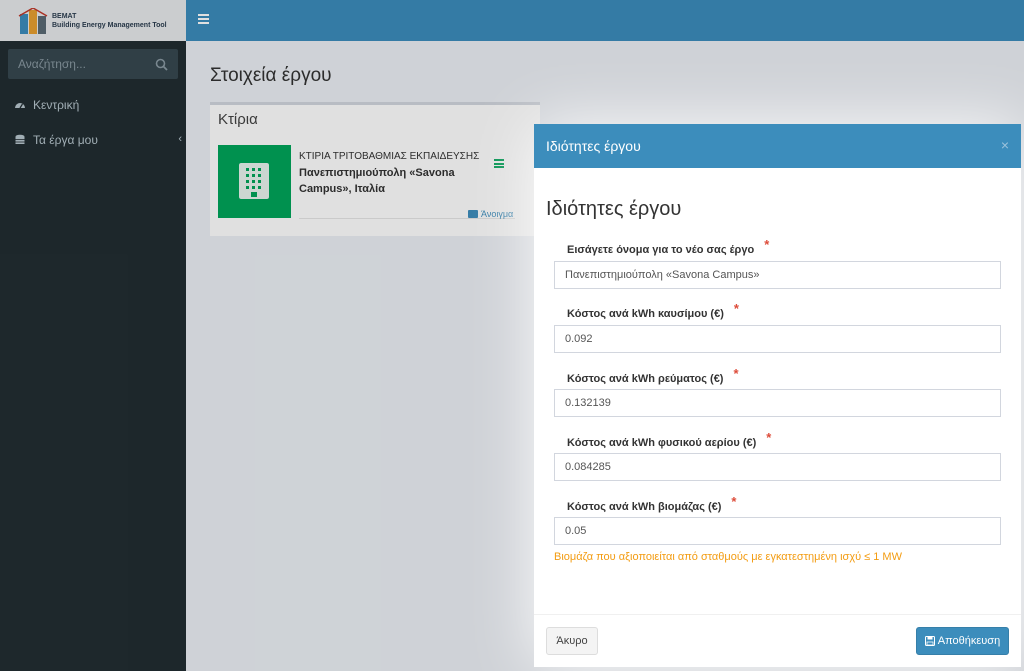  Describe the element at coordinates (668, 246) in the screenshot. I see `project-name-label: Εισάγετε όνομα για το νέο σας έργο *` at that location.